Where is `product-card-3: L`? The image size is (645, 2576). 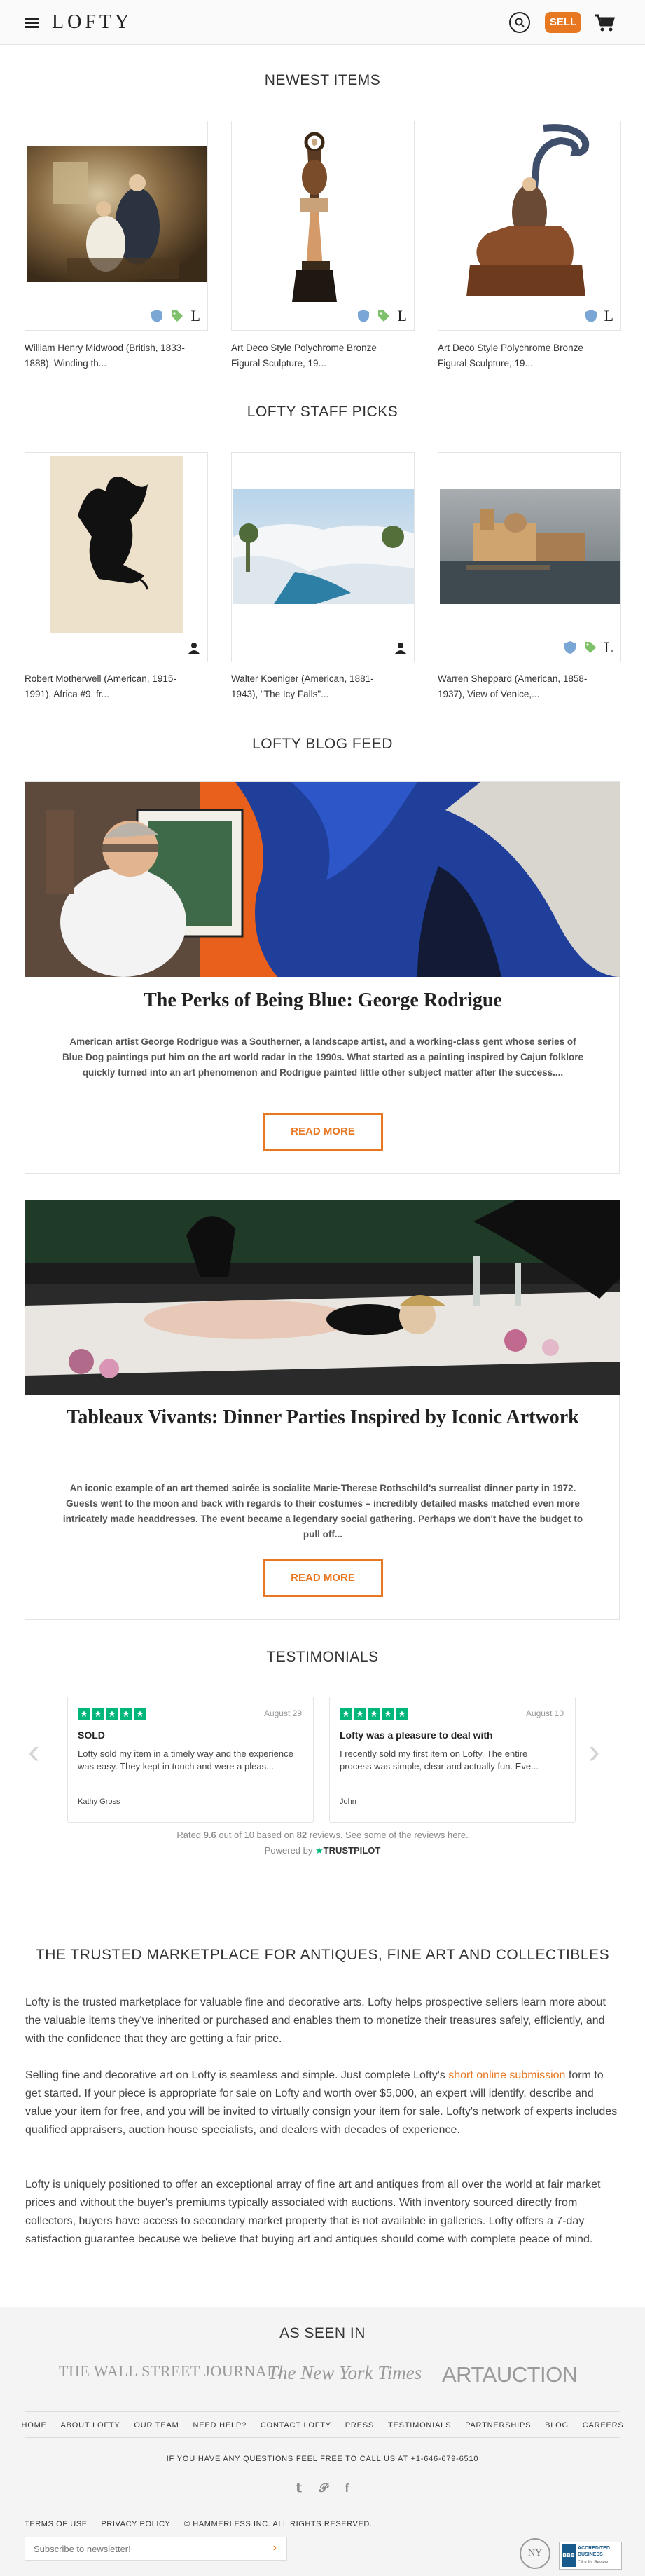 product-card-3: L is located at coordinates (529, 226).